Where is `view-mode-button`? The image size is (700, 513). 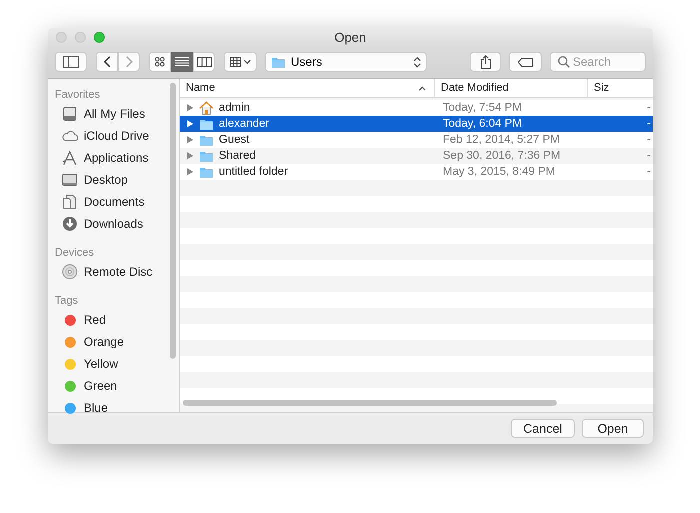 view-mode-button is located at coordinates (182, 62).